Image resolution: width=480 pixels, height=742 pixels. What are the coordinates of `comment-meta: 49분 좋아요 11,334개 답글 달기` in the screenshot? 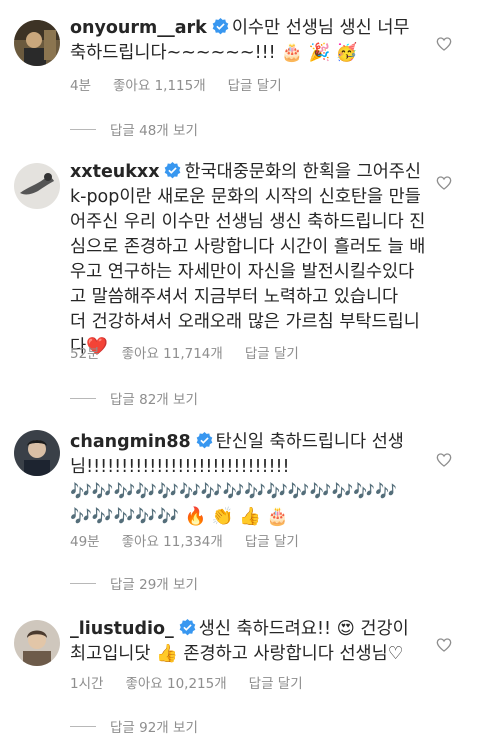 It's located at (195, 540).